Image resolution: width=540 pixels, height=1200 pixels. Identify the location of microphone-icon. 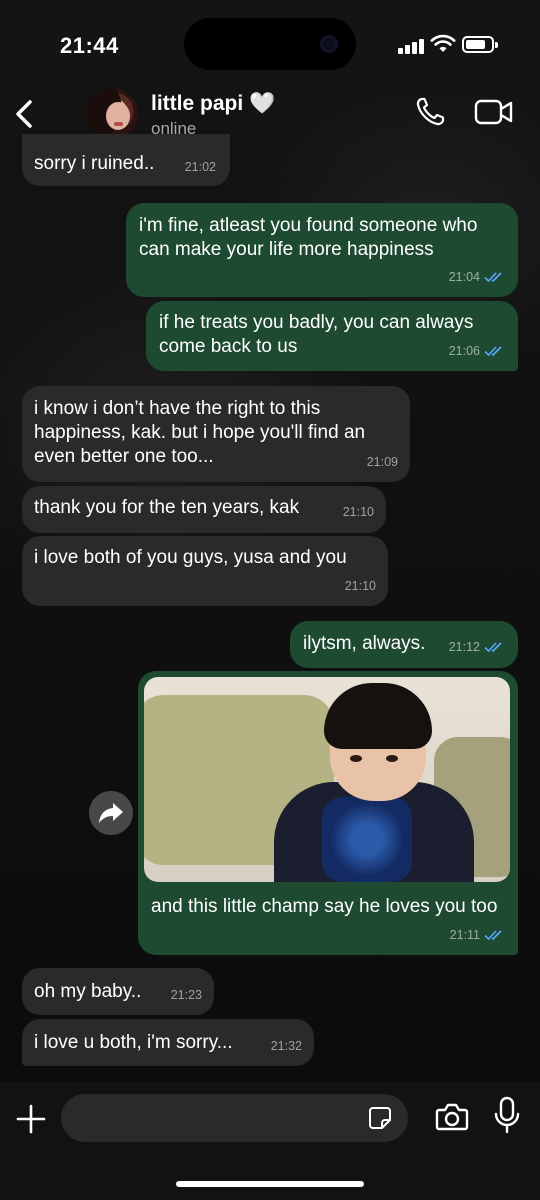
(507, 1116).